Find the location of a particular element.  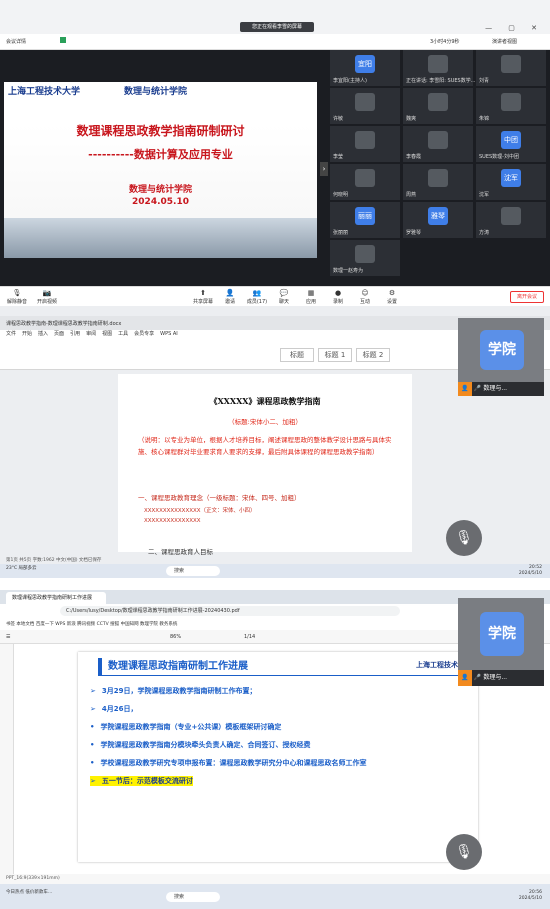

mute-button: 🎙 解除静音 is located at coordinates (17, 297).